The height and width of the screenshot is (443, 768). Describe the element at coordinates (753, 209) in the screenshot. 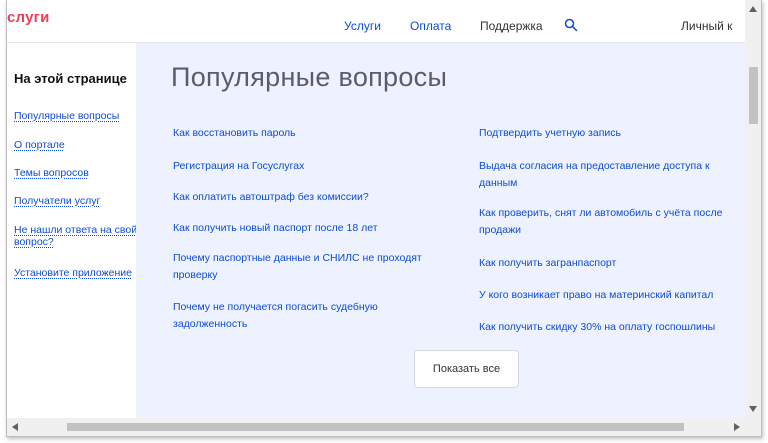

I see `vertical-scrollbar` at that location.